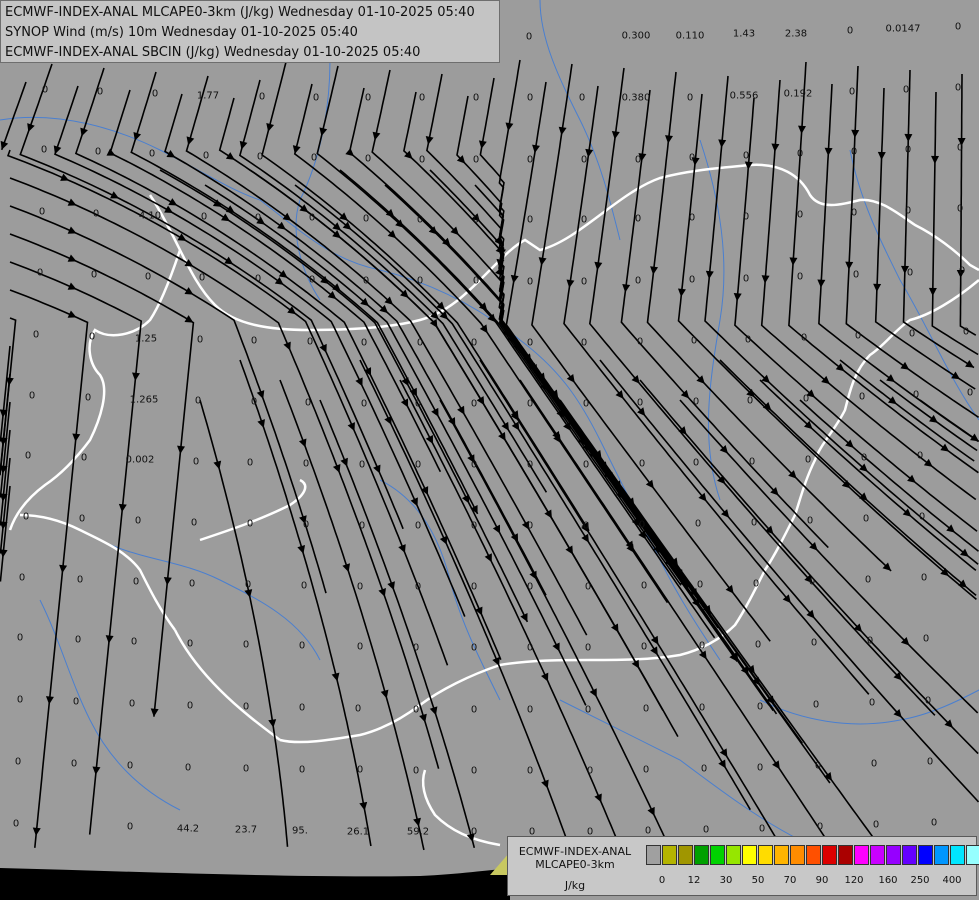 Image resolution: width=979 pixels, height=900 pixels. I want to click on station-value: 0.192, so click(798, 94).